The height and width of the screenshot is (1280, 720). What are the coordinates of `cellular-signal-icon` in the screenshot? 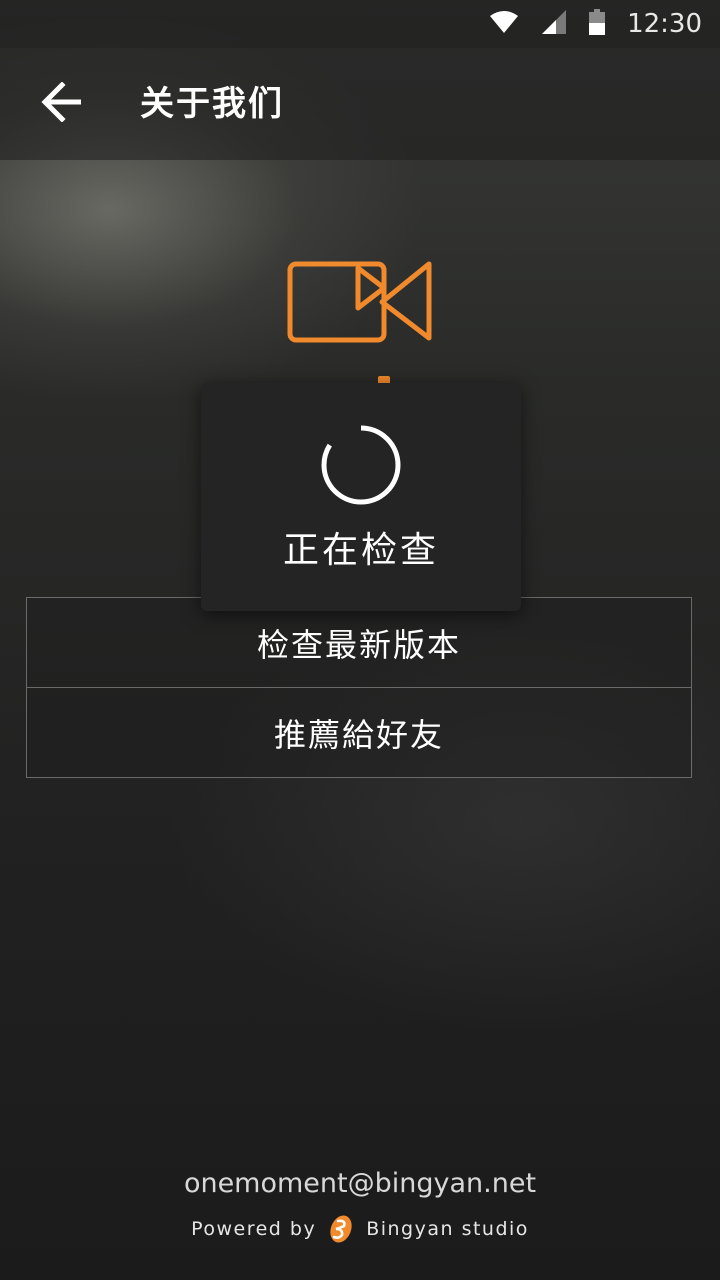 It's located at (554, 24).